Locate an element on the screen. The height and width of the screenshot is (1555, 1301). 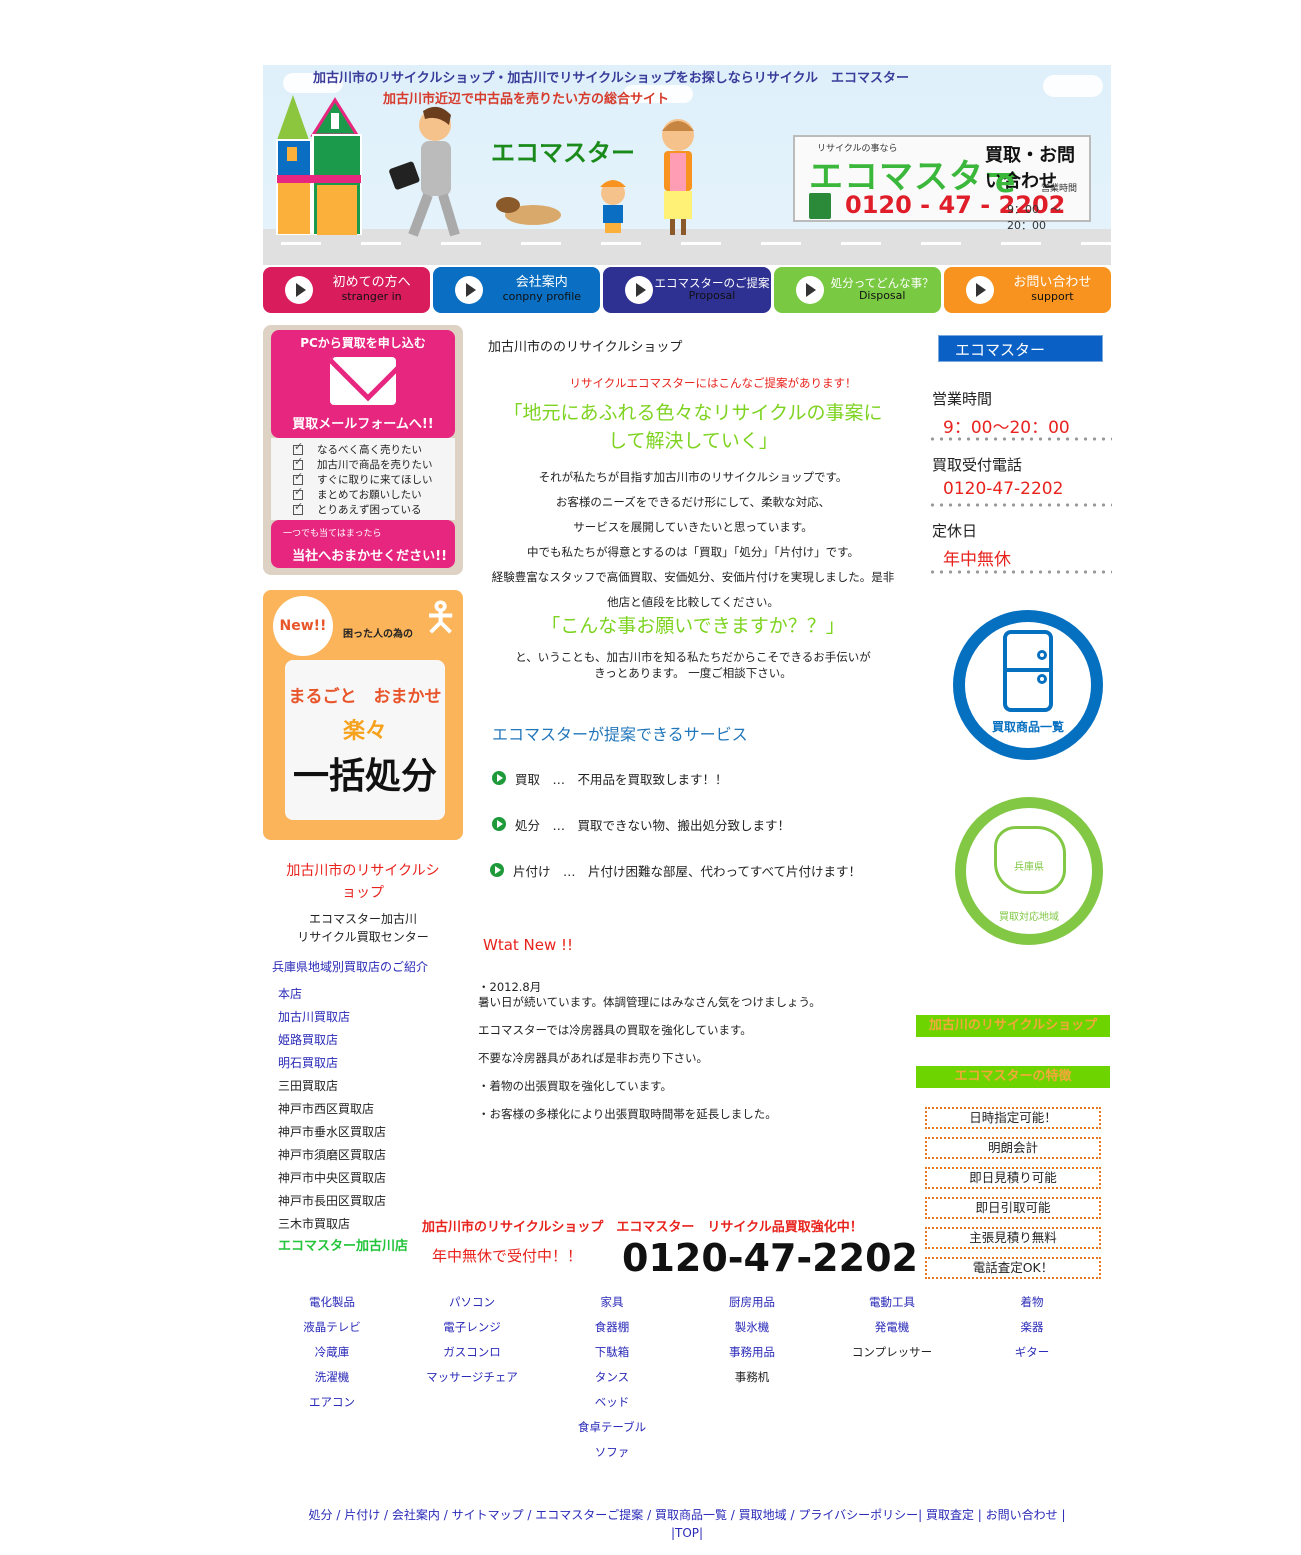
store-link: 三田買取店 is located at coordinates (343, 1088).